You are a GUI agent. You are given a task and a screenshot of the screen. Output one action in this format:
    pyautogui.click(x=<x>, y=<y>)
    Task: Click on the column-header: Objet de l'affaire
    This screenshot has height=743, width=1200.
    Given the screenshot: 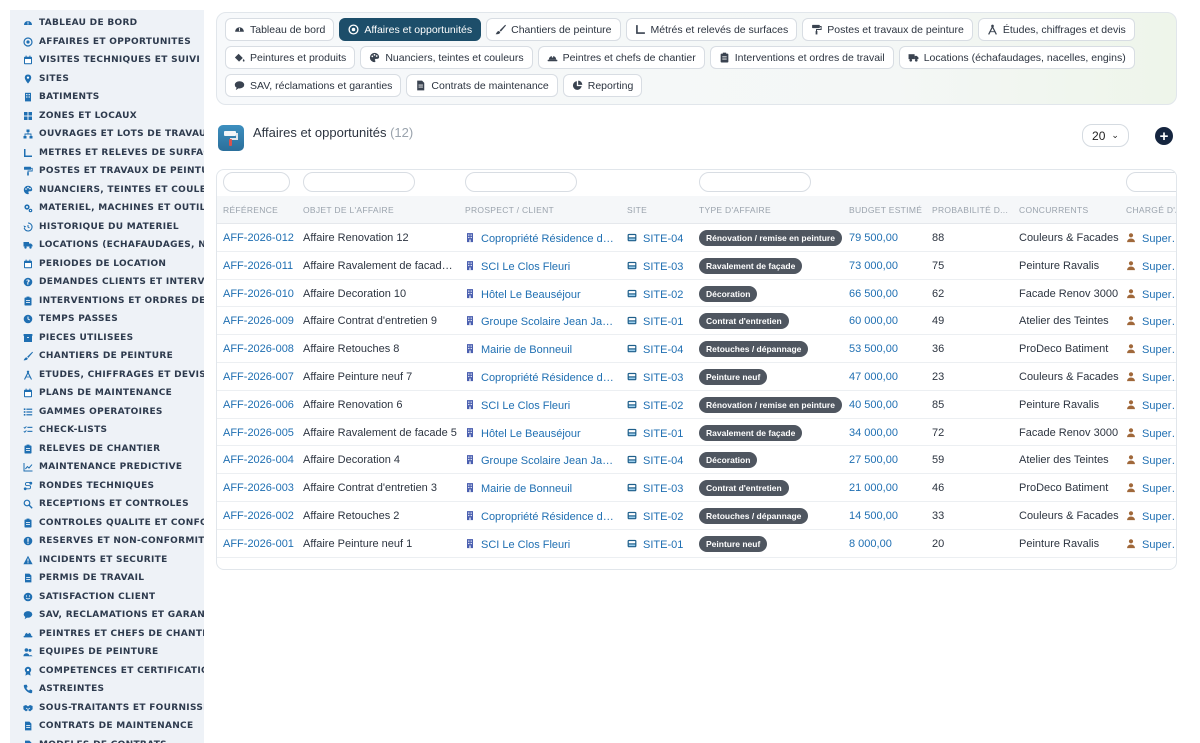 What is the action you would take?
    pyautogui.click(x=380, y=210)
    